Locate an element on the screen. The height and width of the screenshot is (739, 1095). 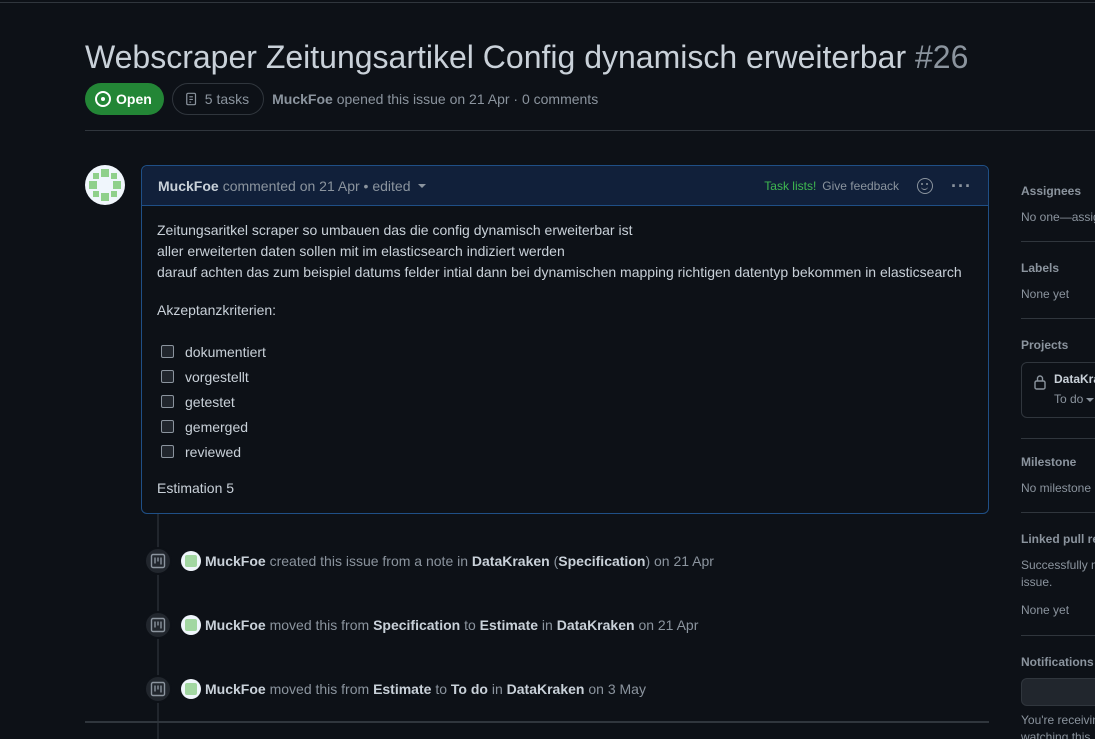
linked-pr-description: Successfully m is located at coordinates (1058, 565).